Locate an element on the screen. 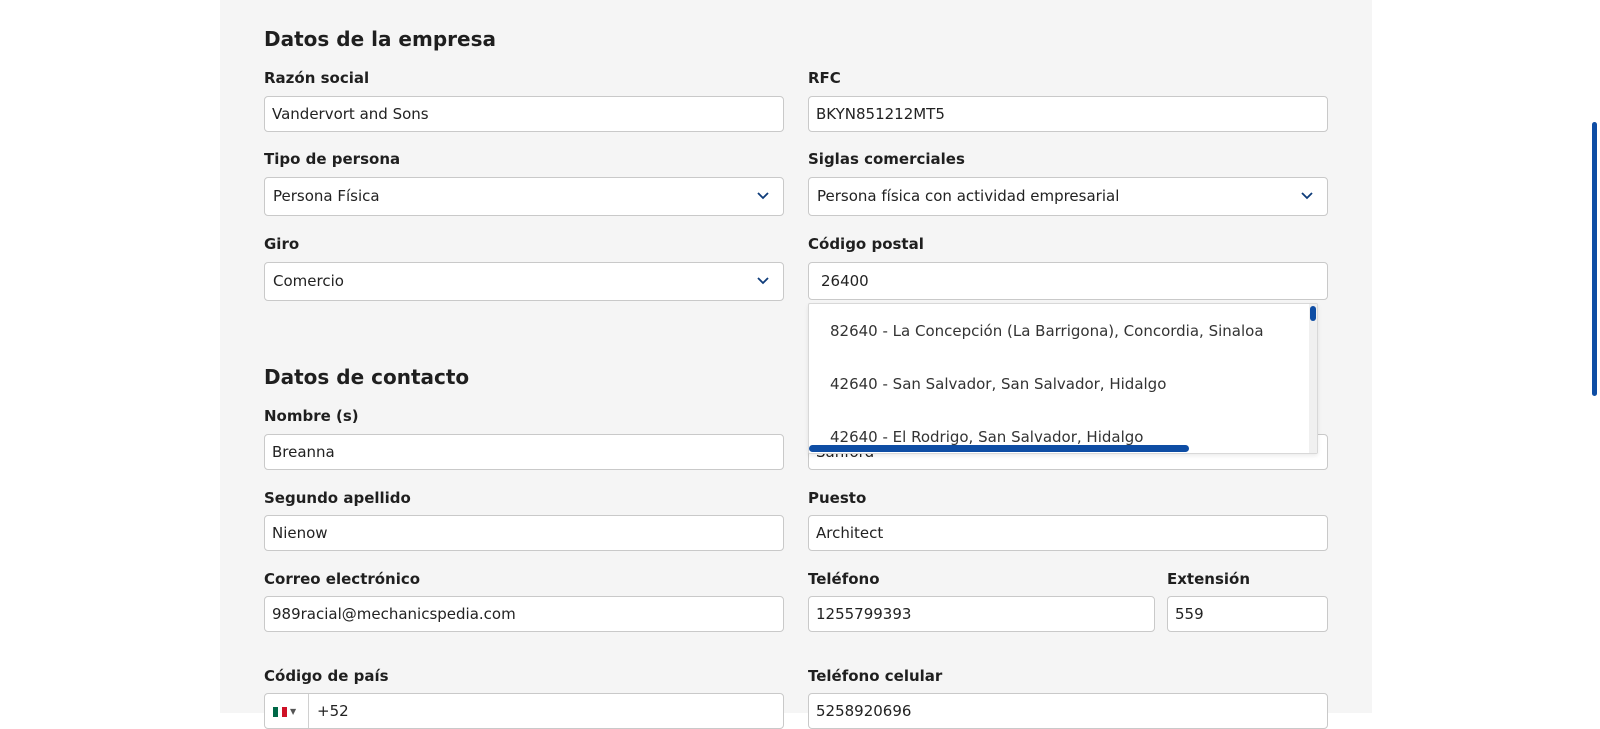 The image size is (1600, 729). giro-label: Giro is located at coordinates (282, 244).